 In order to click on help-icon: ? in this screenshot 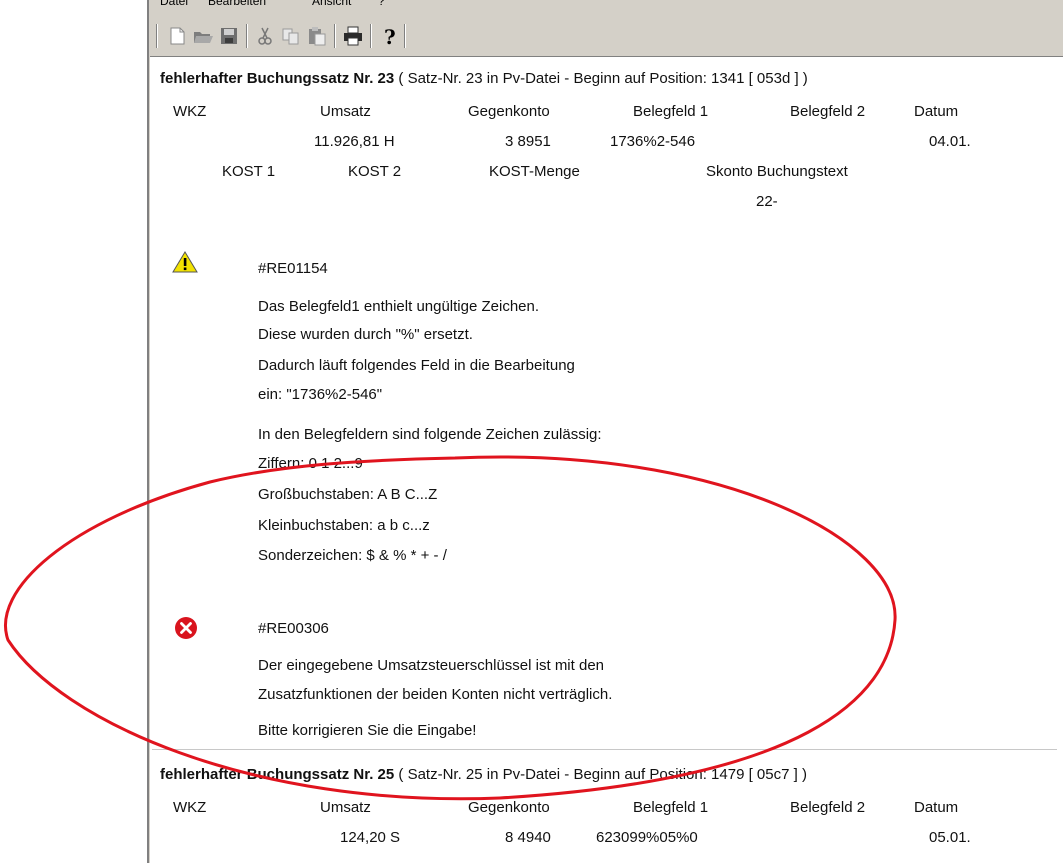, I will do `click(389, 37)`.